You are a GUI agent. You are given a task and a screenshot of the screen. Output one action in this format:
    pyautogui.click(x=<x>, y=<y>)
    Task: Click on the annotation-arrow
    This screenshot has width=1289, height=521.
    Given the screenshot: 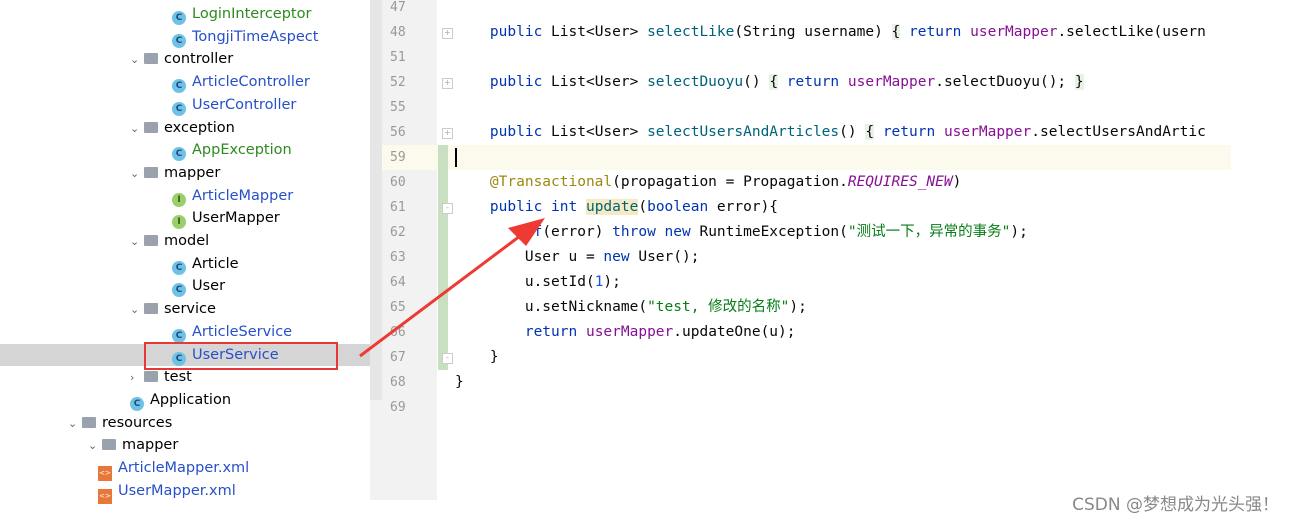 What is the action you would take?
    pyautogui.click(x=452, y=288)
    